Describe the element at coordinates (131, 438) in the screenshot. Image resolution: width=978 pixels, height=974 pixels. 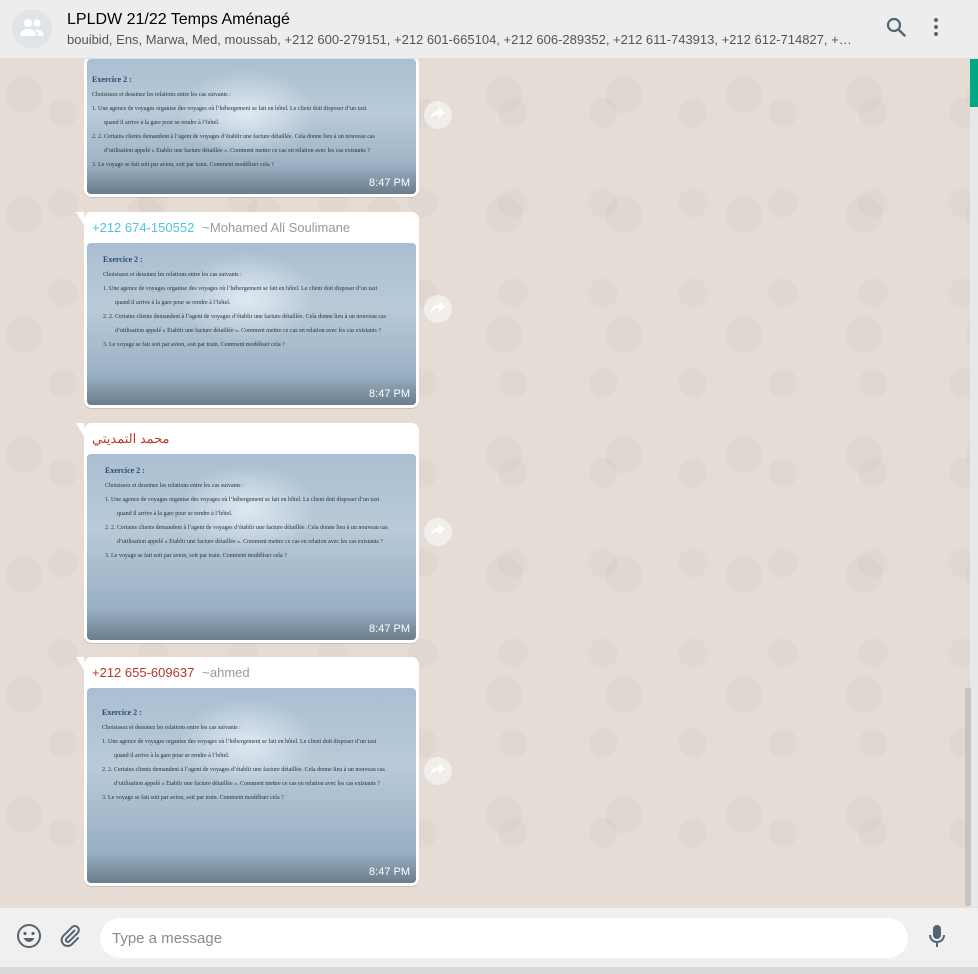
I see `sender-number: محمد التمديتي` at that location.